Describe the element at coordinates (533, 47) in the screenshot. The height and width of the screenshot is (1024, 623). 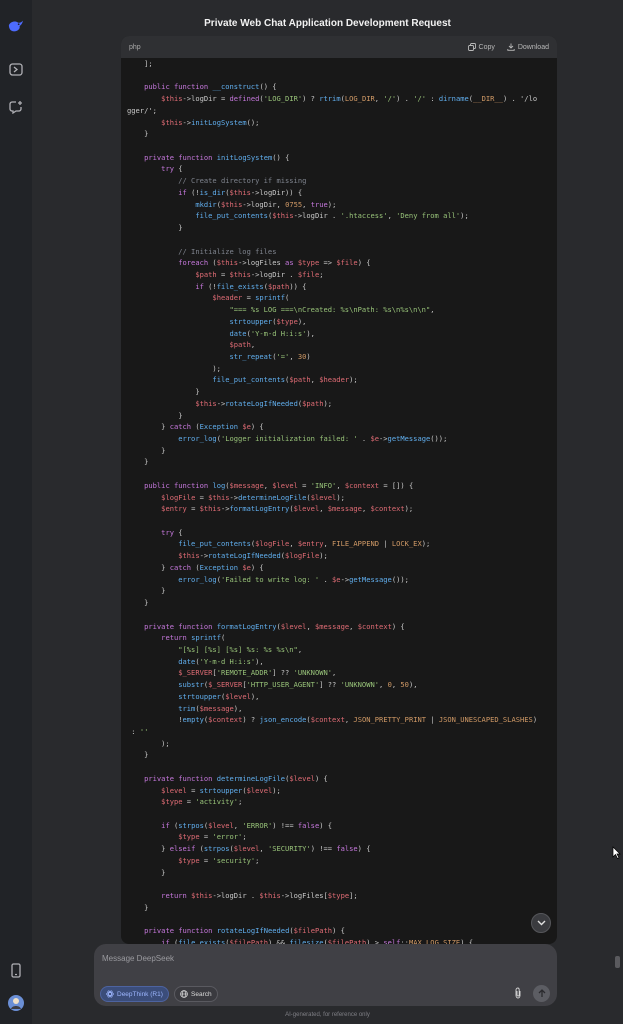
I see `download-label: Download` at that location.